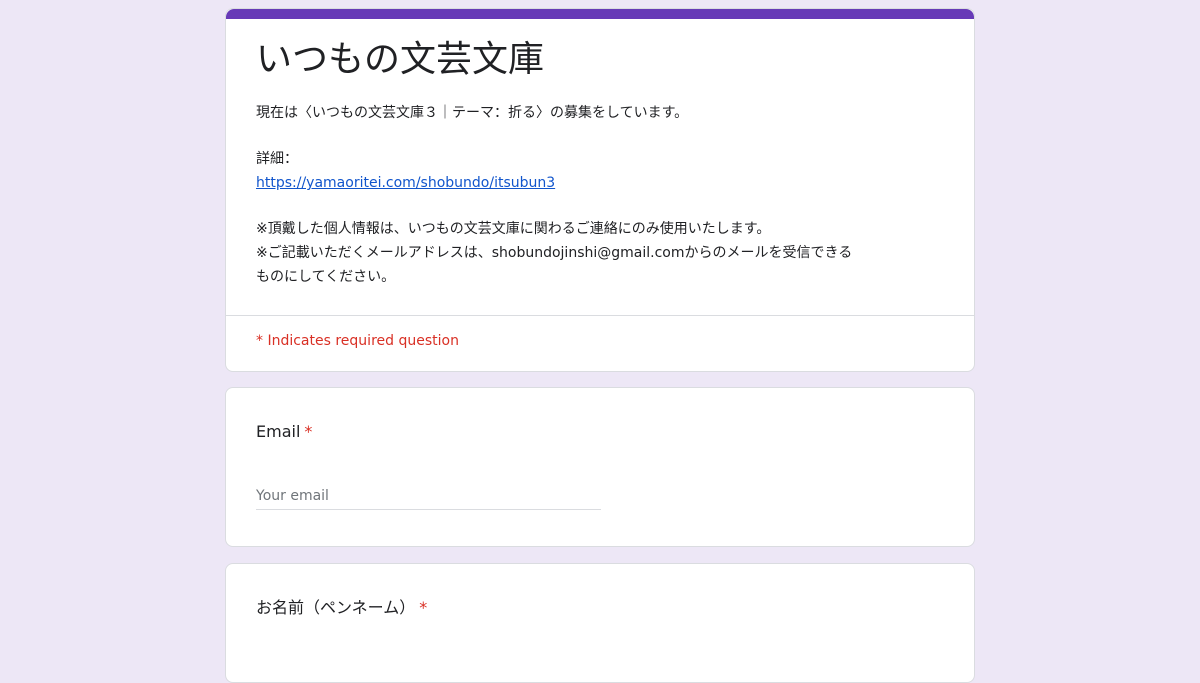 Image resolution: width=1200 pixels, height=683 pixels. Describe the element at coordinates (513, 229) in the screenshot. I see `privacy-note: ※頂戴した個人情報は、いつもの文芸文庫に関わるご連絡にのみ使用いたします。` at that location.